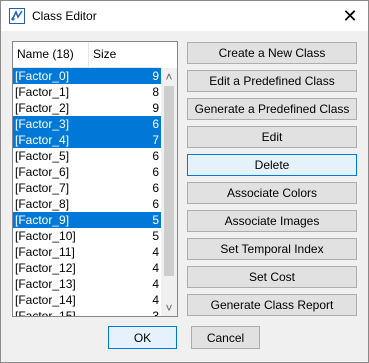 The height and width of the screenshot is (363, 369). Describe the element at coordinates (87, 204) in the screenshot. I see `list-item: [Factor_8] 6` at that location.